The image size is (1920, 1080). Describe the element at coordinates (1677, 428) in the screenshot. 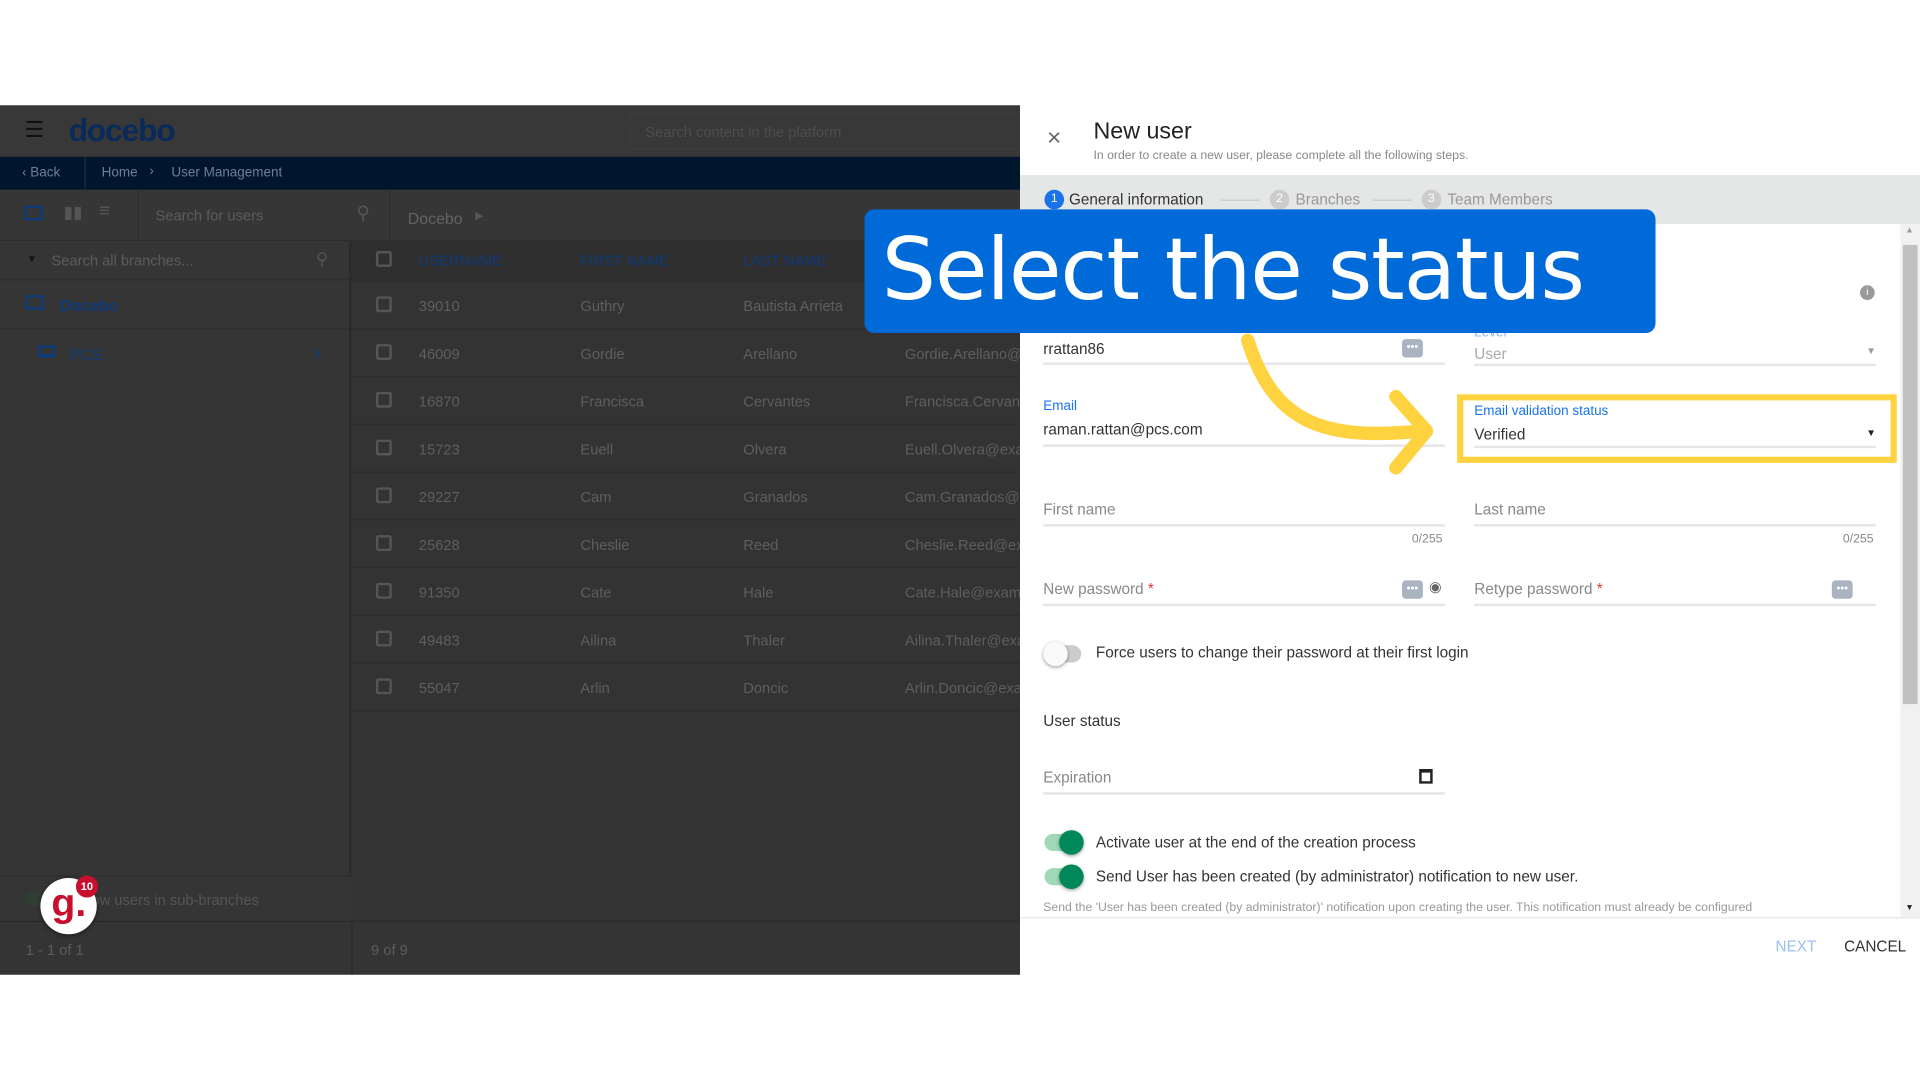

I see `highlight-box` at that location.